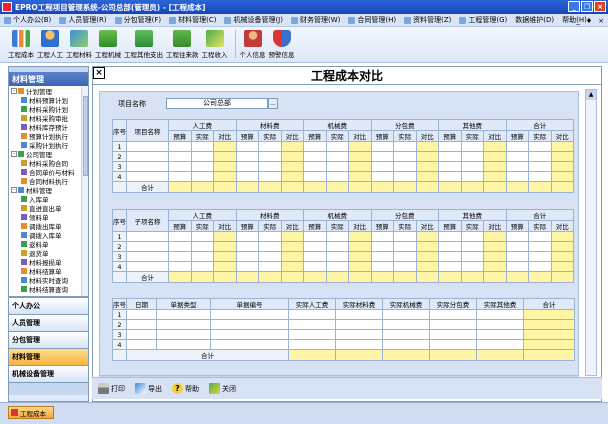  Describe the element at coordinates (137, 20) in the screenshot. I see `menu-subcontract: 分包管理(F)` at that location.